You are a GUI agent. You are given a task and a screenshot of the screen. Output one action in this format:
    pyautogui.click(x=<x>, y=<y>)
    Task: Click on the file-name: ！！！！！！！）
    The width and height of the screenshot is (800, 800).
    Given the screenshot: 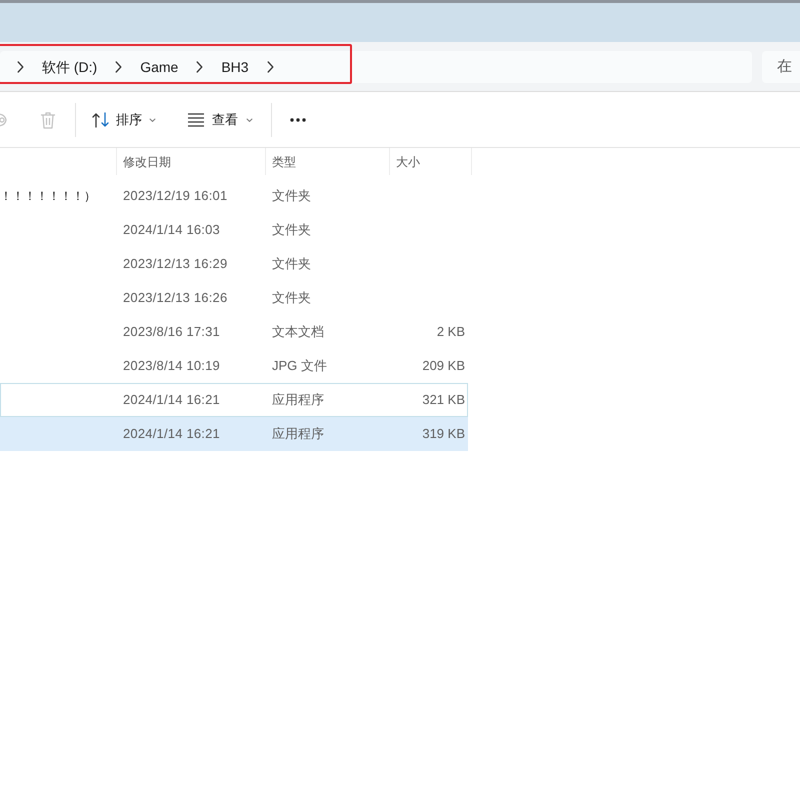 What is the action you would take?
    pyautogui.click(x=48, y=196)
    